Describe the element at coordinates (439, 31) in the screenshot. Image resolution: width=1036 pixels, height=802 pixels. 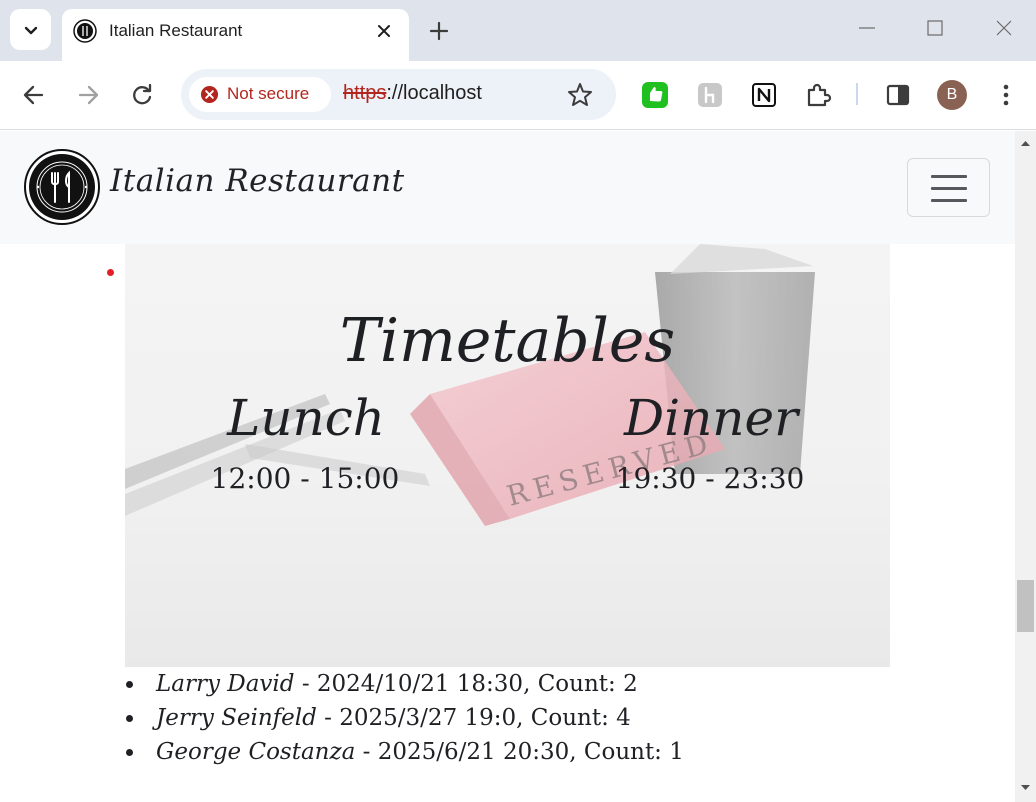
I see `new-tab-icon` at that location.